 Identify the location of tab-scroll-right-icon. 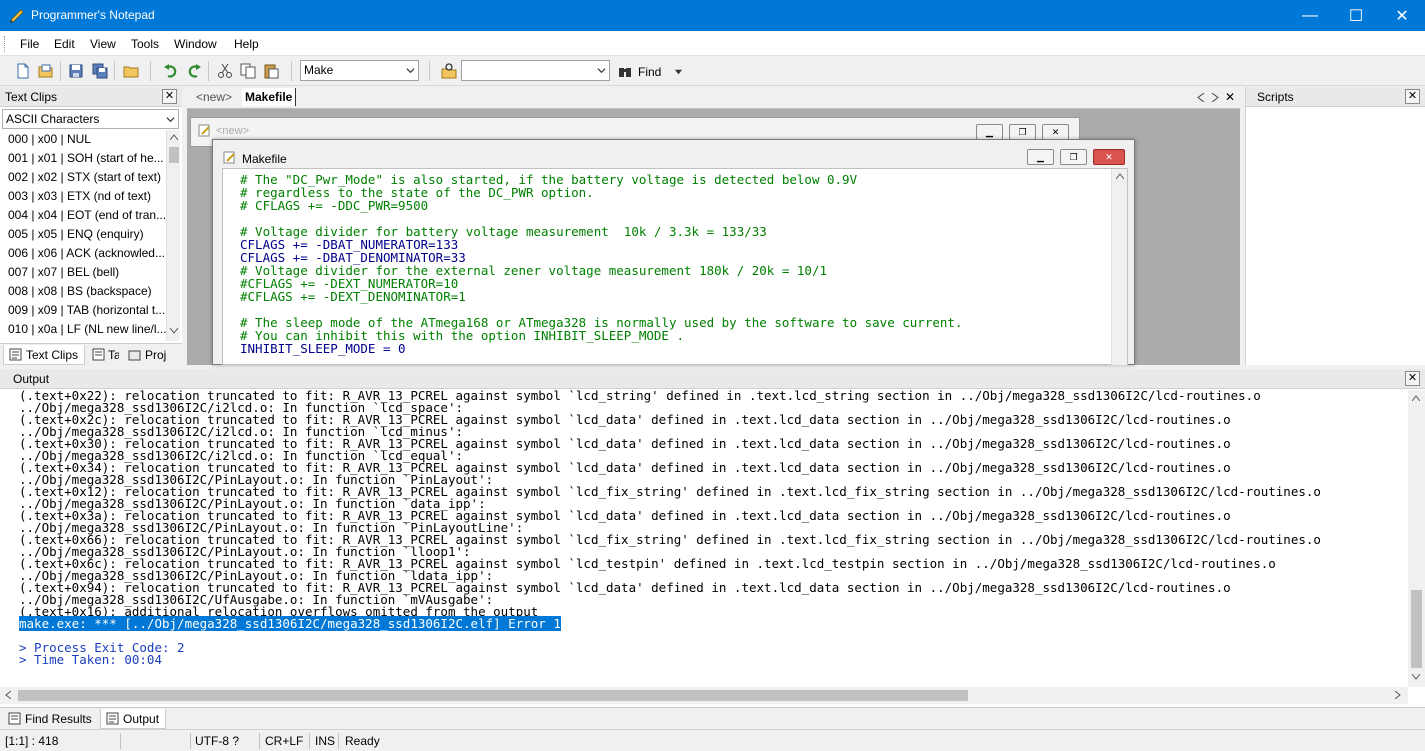
(1215, 97).